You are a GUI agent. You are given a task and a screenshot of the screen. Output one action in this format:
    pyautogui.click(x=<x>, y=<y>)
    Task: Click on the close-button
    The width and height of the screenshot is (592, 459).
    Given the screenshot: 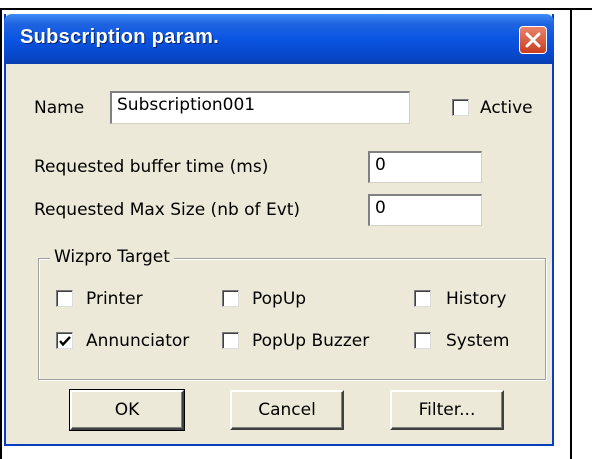 What is the action you would take?
    pyautogui.click(x=533, y=40)
    